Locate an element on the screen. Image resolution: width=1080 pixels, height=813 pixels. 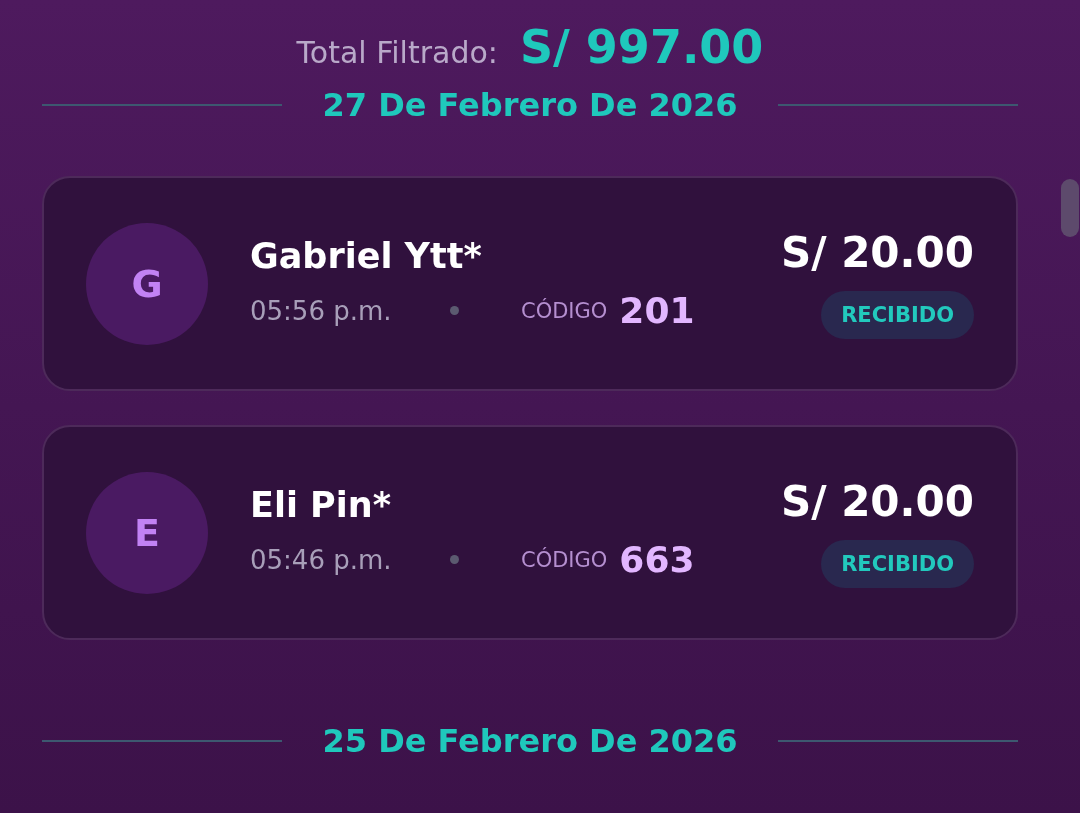
date-heading: 25 De Febrero De 2026 is located at coordinates (530, 741).